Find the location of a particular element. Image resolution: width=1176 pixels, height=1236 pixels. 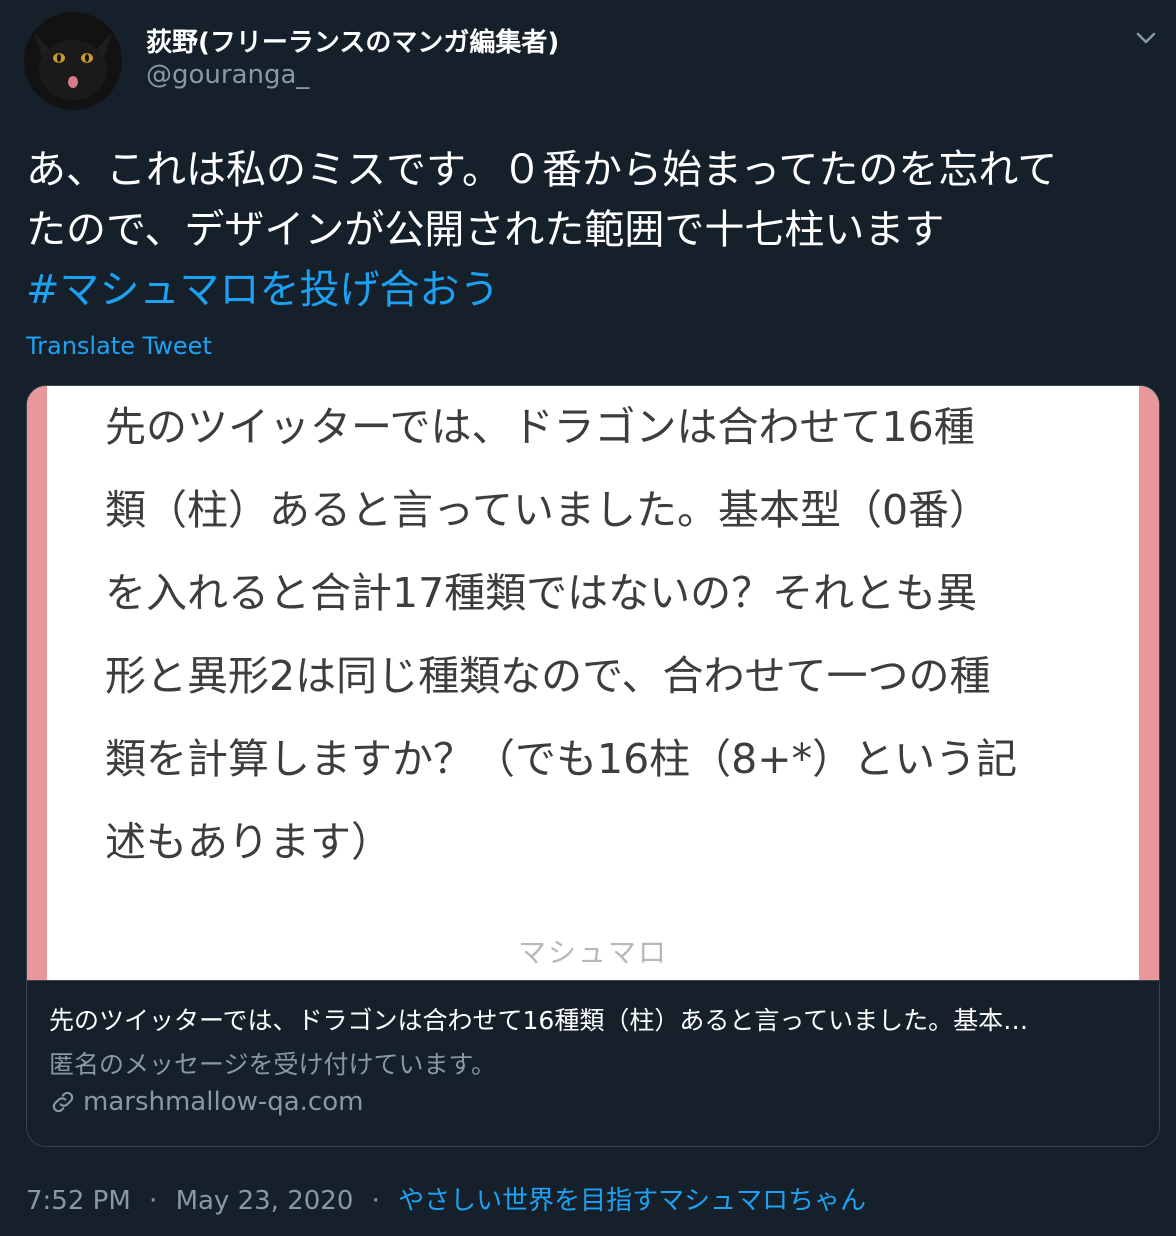

chevron-down-icon is located at coordinates (1146, 38).